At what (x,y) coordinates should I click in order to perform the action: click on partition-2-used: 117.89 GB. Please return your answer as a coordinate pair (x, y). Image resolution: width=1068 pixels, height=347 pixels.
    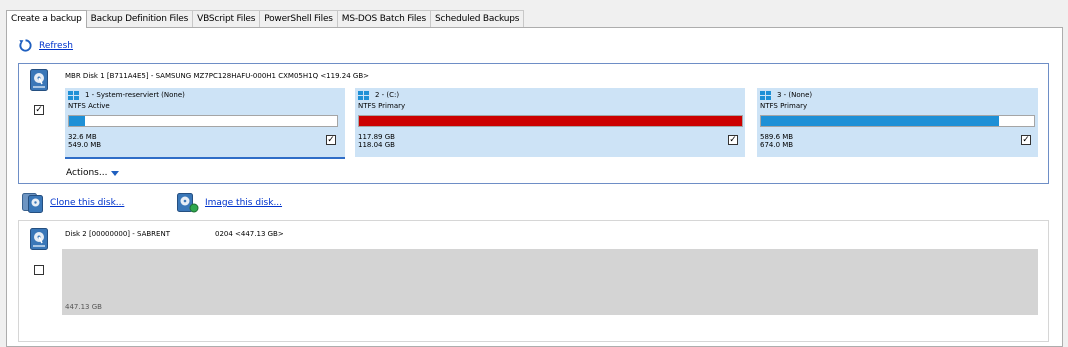
    Looking at the image, I should click on (376, 137).